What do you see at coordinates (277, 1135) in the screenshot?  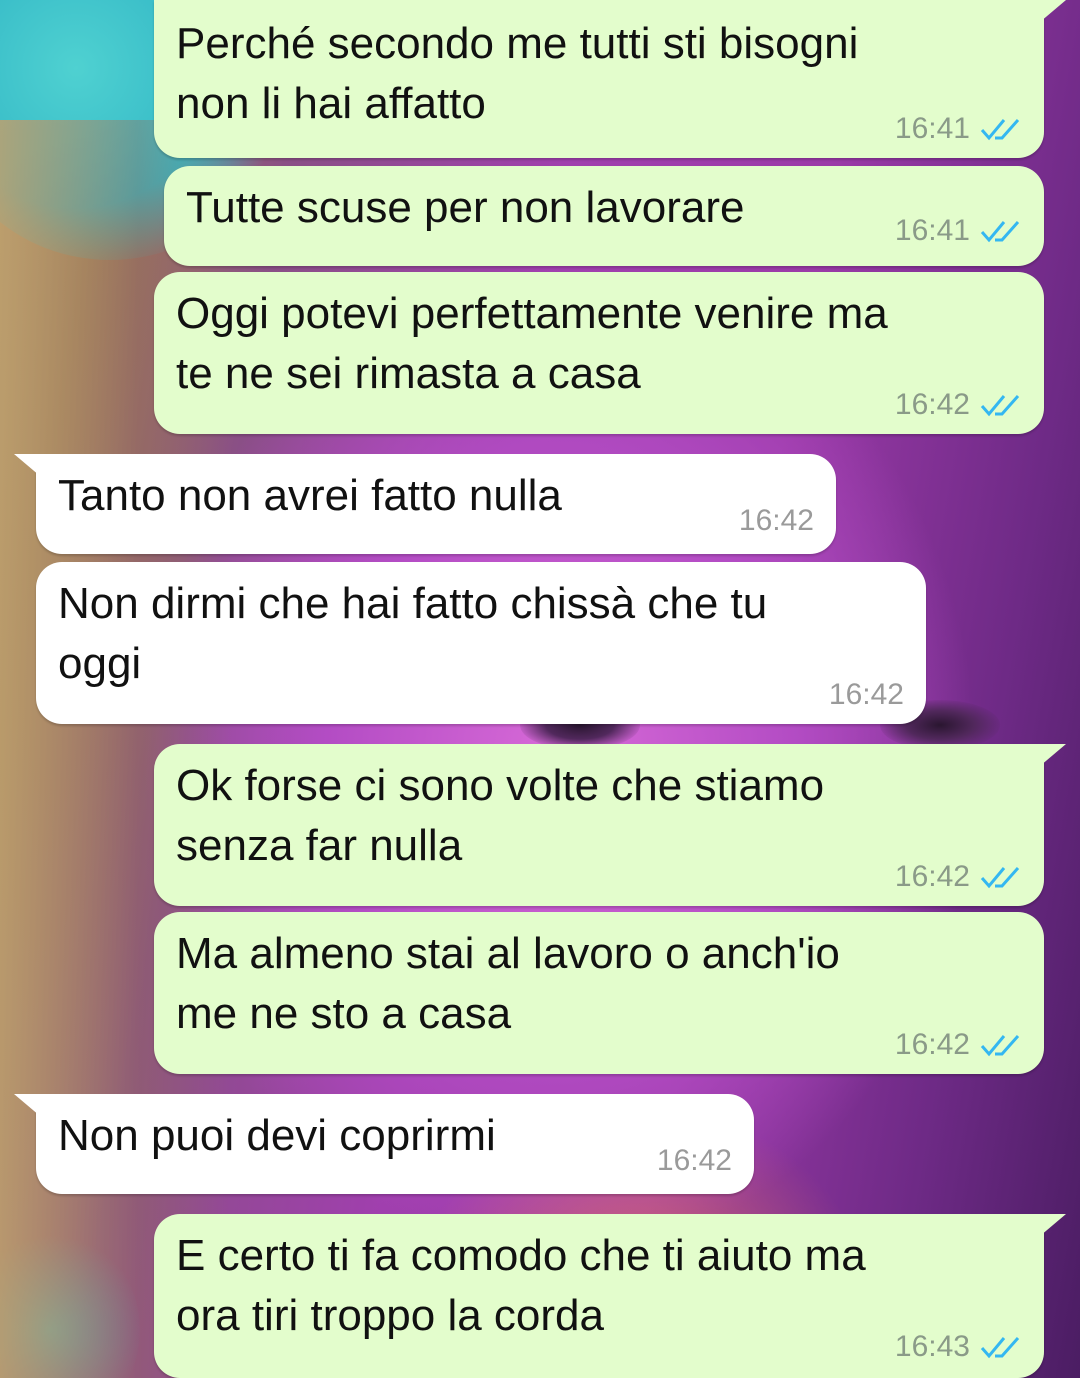 I see `message-text: Non puoi devi coprirmi` at bounding box center [277, 1135].